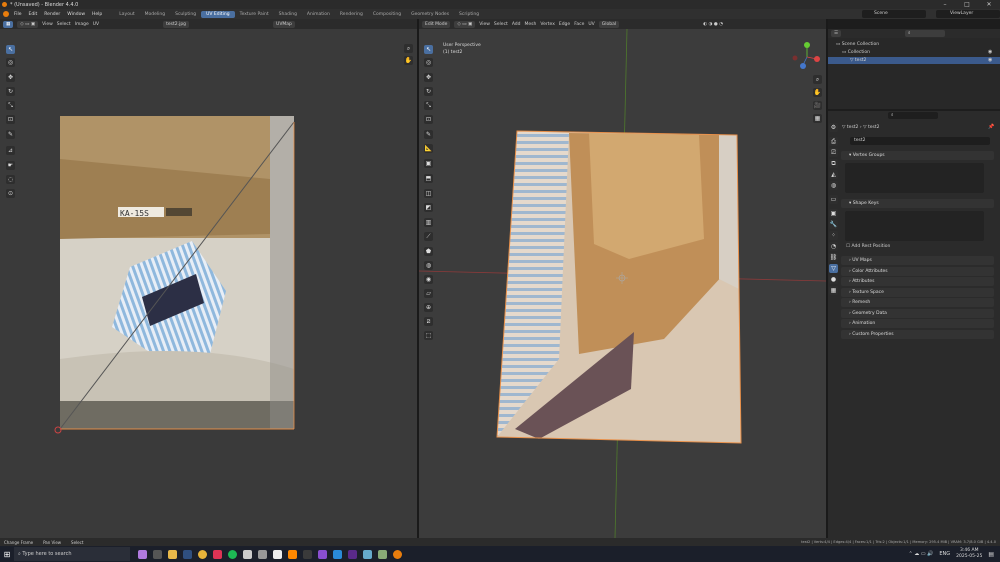 The image size is (1000, 562). Describe the element at coordinates (990, 60) in the screenshot. I see `visibility-eye-icon: ◉` at that location.